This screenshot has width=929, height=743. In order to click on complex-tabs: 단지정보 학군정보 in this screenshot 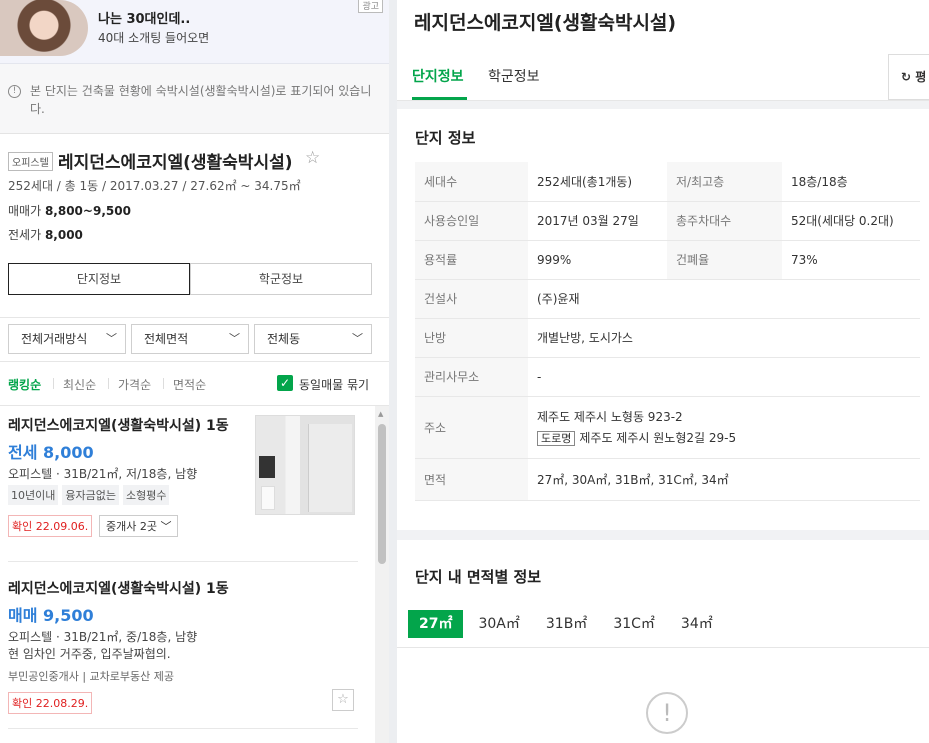, I will do `click(190, 279)`.